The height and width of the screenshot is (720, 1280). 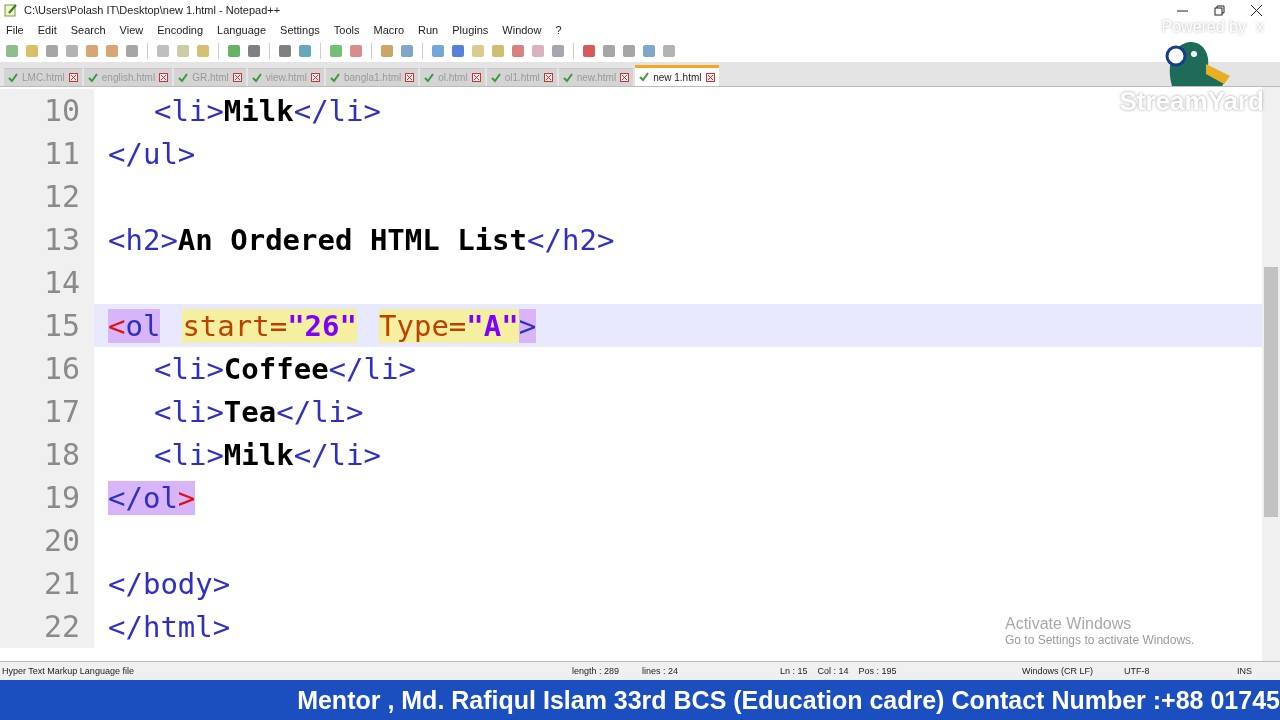 What do you see at coordinates (571, 239) in the screenshot?
I see `code-token: </h2>` at bounding box center [571, 239].